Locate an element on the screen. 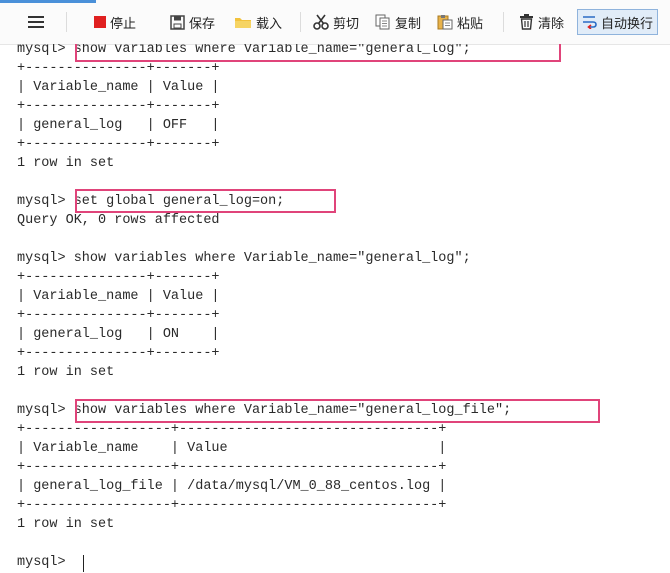 The image size is (670, 573). stop-button: 停止 is located at coordinates (115, 22).